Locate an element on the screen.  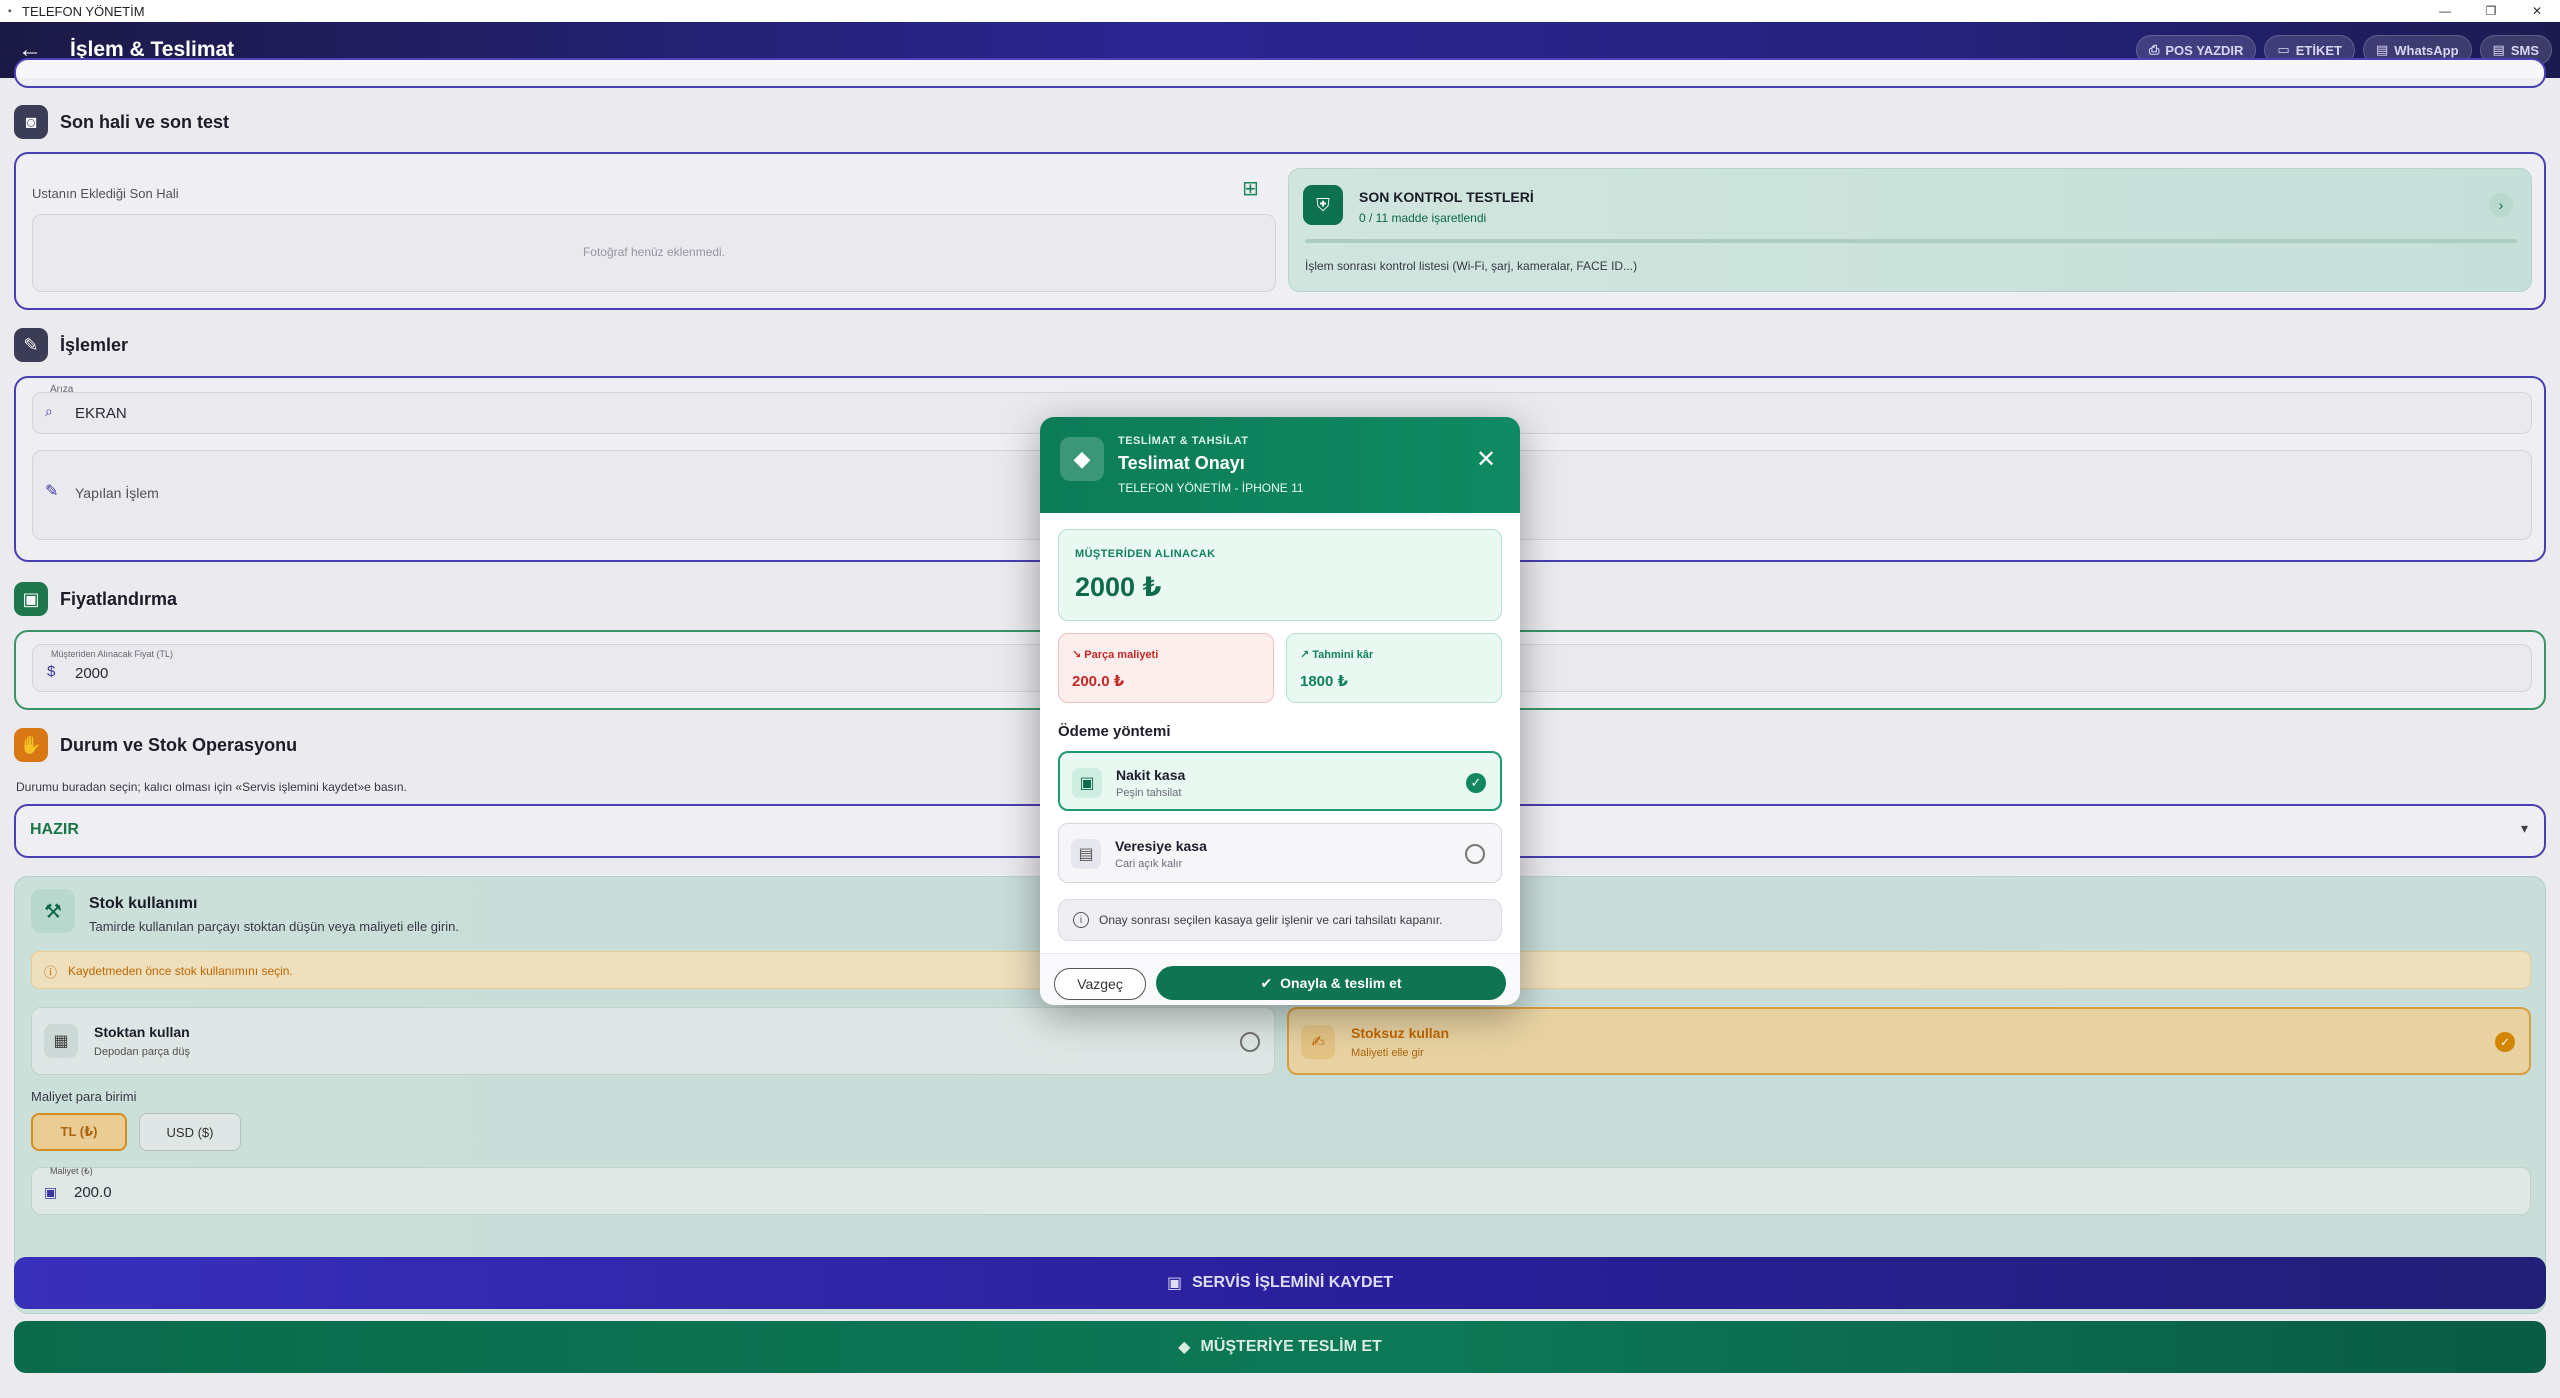
radio-unchecked-icon is located at coordinates (1475, 854).